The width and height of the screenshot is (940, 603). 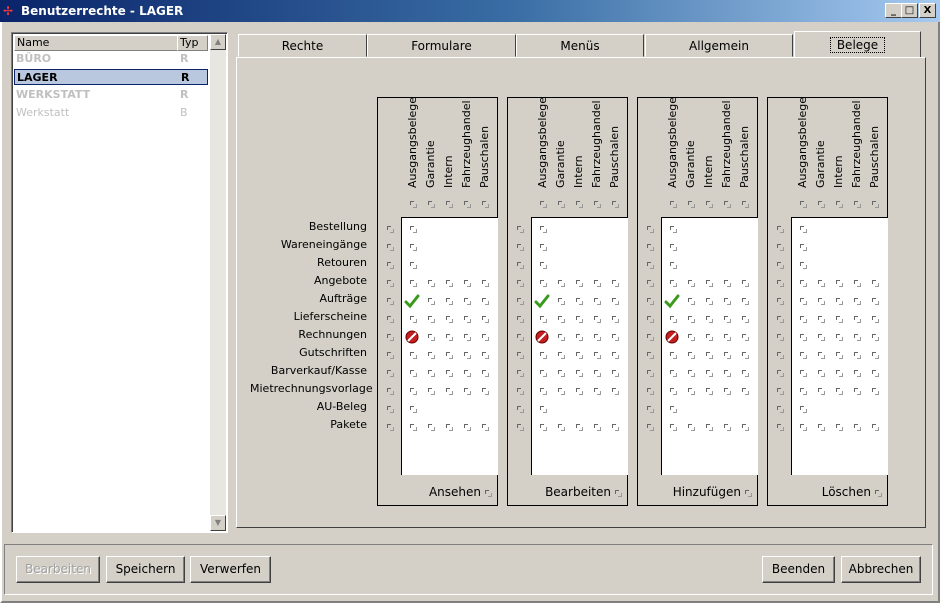 What do you see at coordinates (881, 569) in the screenshot?
I see `cancel-button: Abbrechen` at bounding box center [881, 569].